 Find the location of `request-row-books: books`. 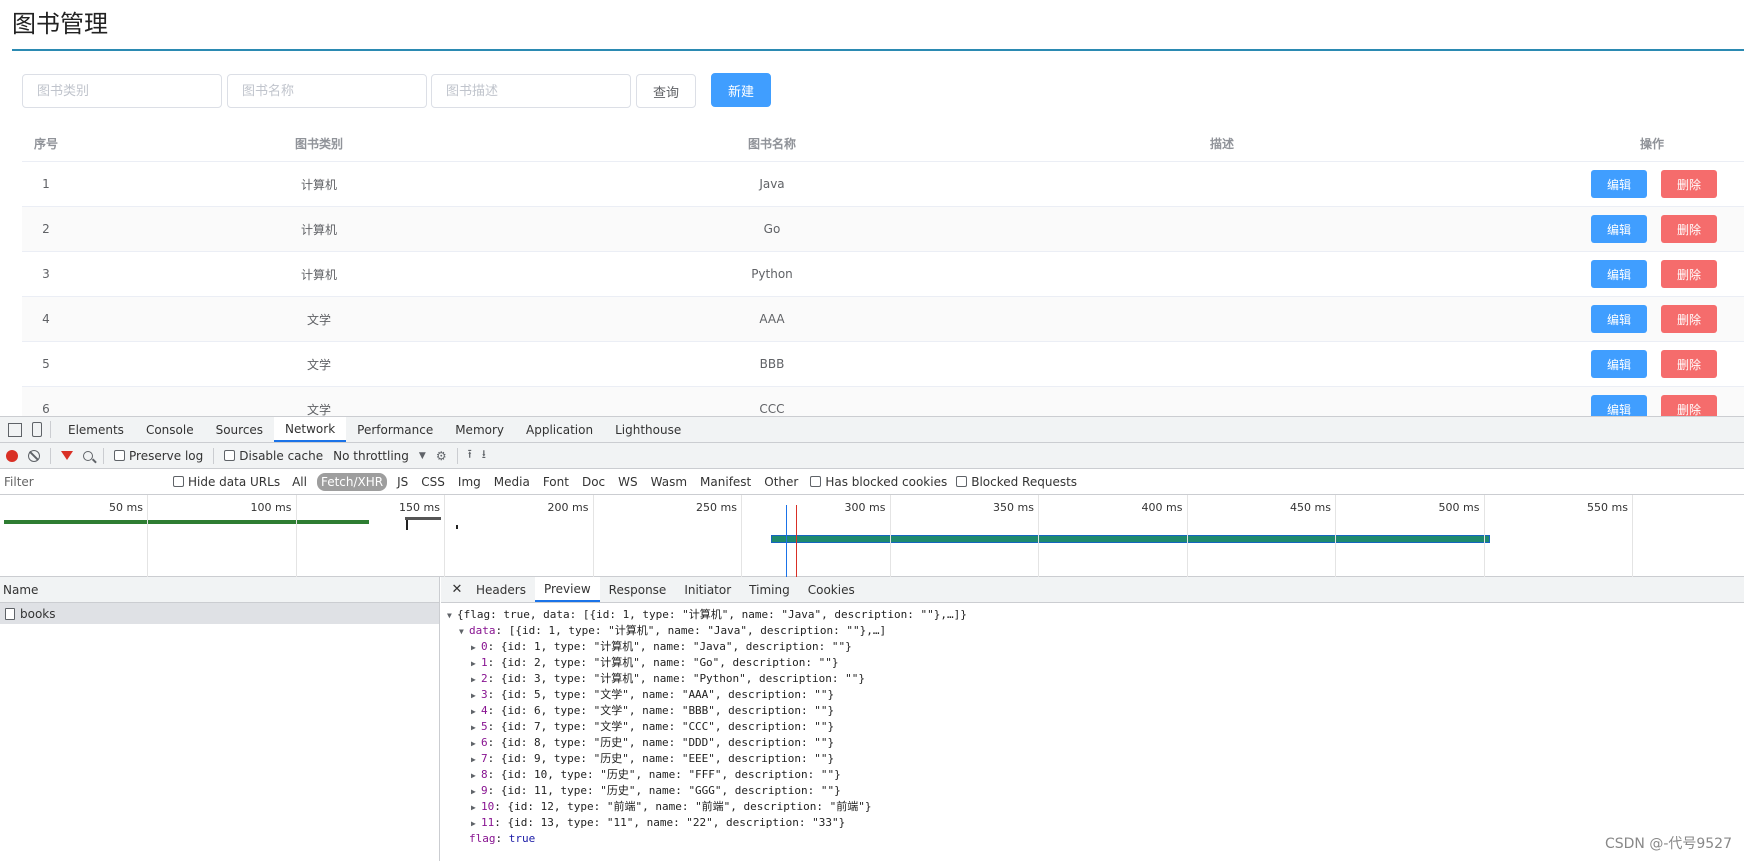

request-row-books: books is located at coordinates (219, 613).